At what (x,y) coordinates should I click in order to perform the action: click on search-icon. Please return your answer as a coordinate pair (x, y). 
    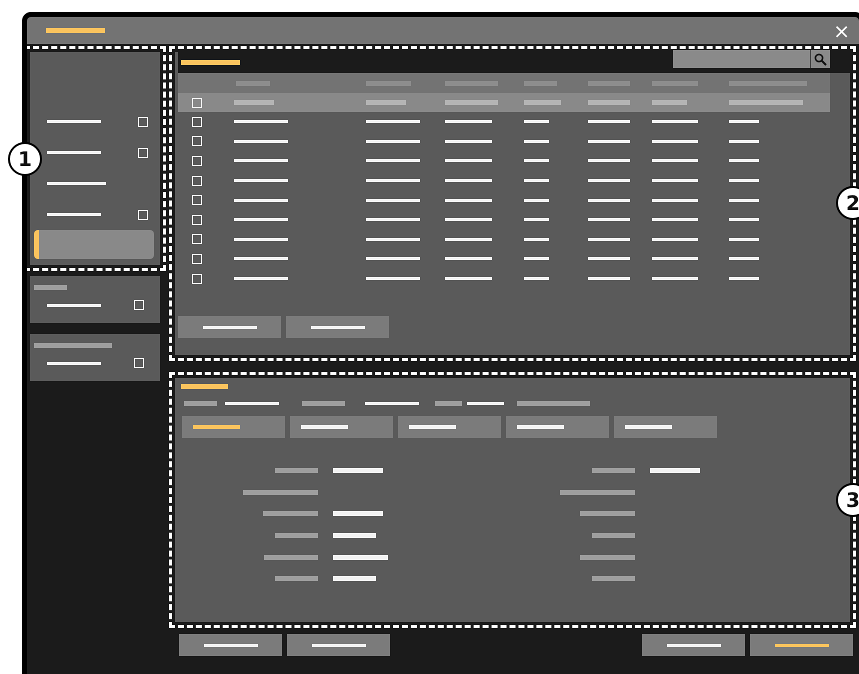
    Looking at the image, I should click on (820, 59).